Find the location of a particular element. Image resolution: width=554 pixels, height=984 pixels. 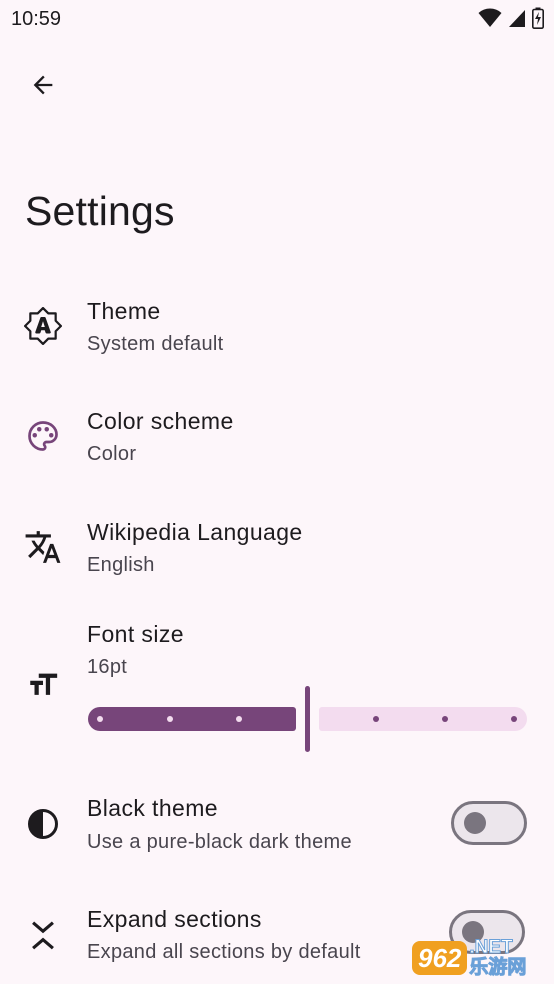

setting-color-scheme: Color scheme Color is located at coordinates (277, 439).